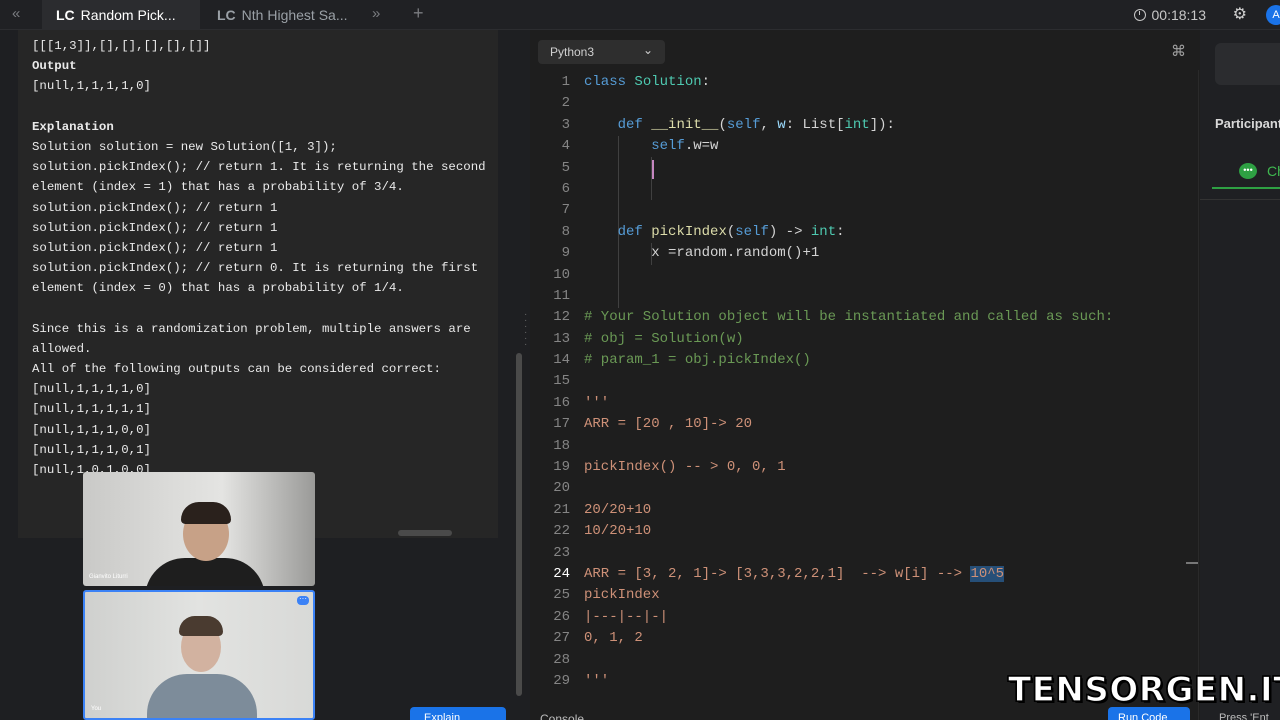  I want to click on description-horizontal-scrollbar, so click(425, 533).